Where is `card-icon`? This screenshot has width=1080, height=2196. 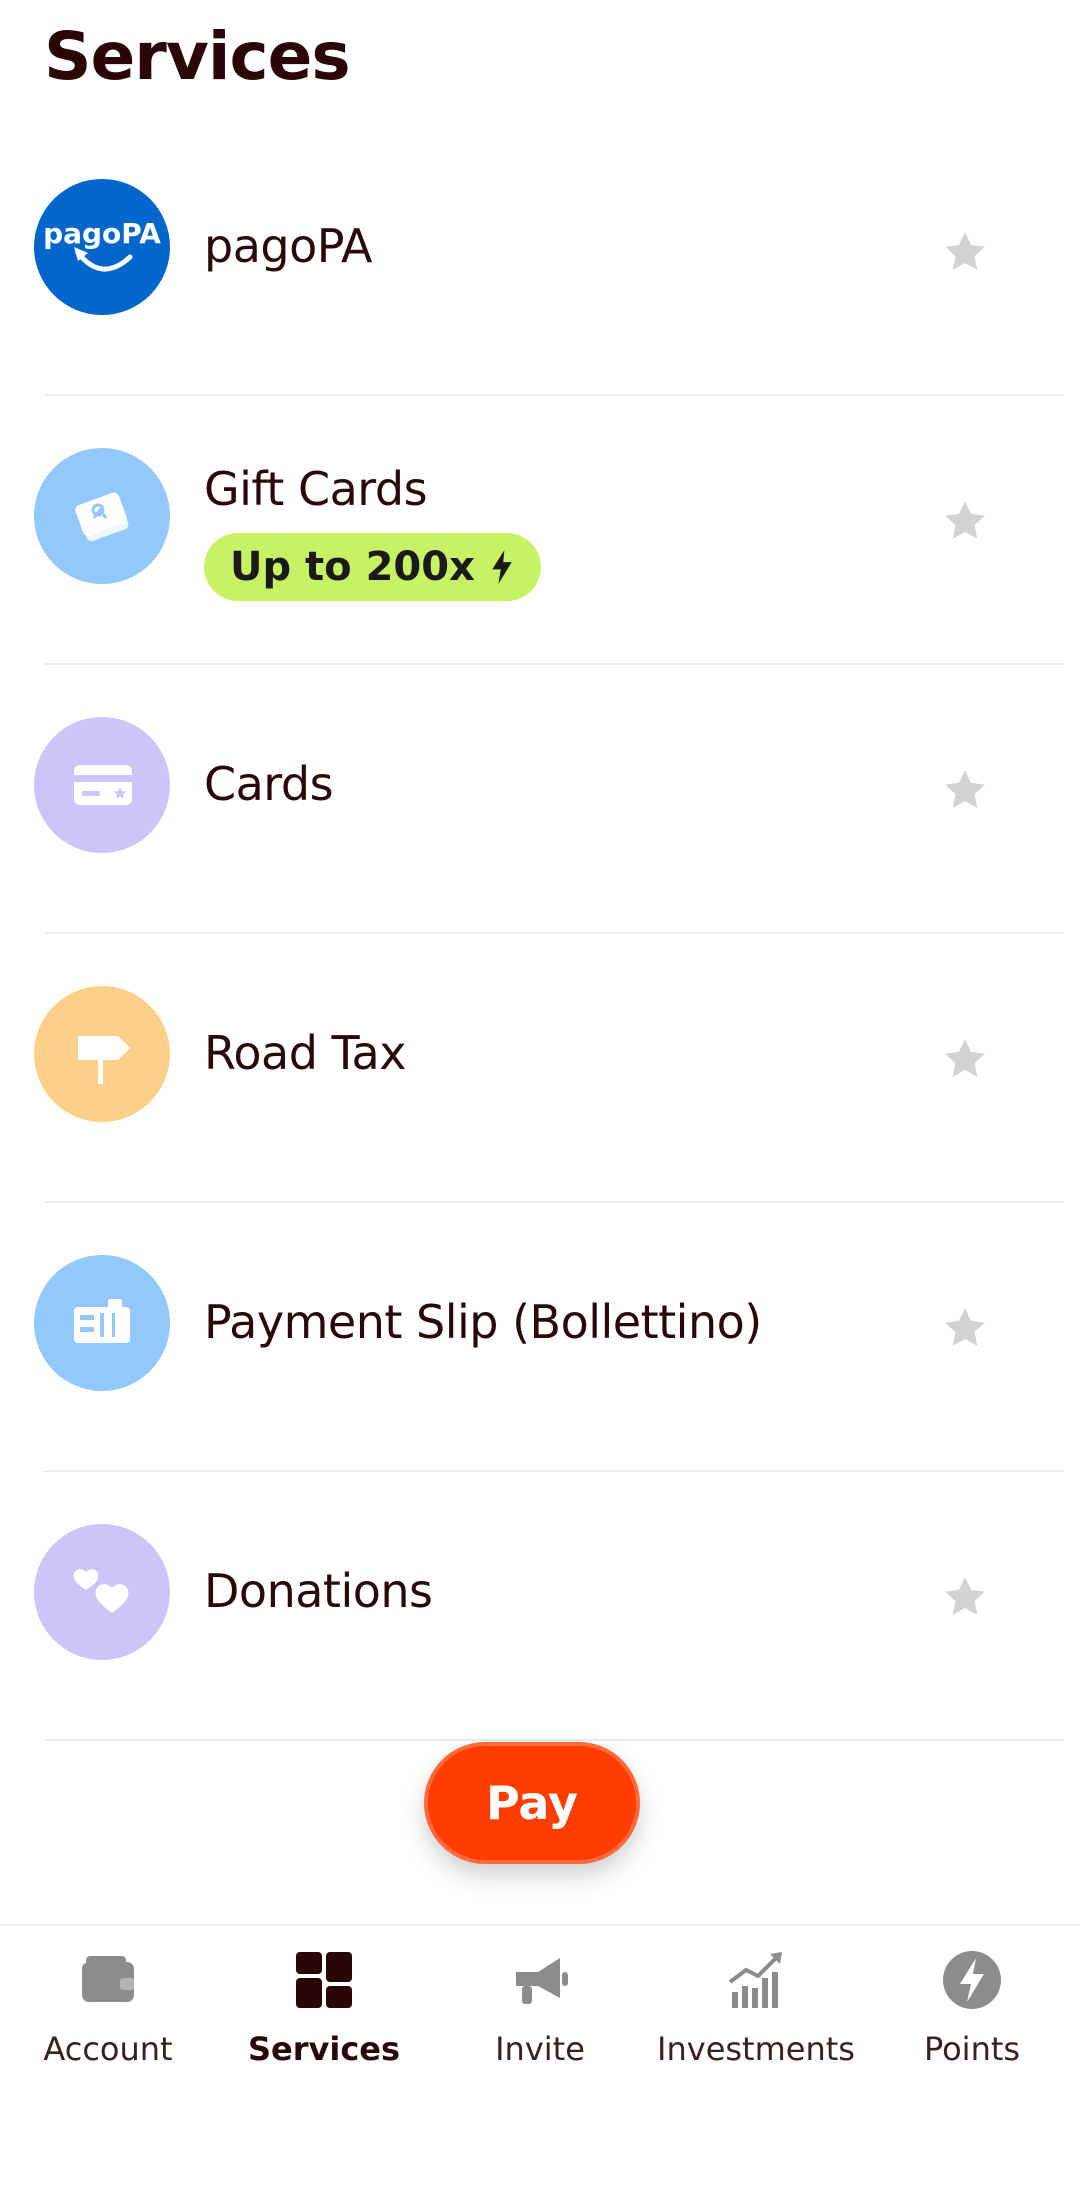 card-icon is located at coordinates (102, 785).